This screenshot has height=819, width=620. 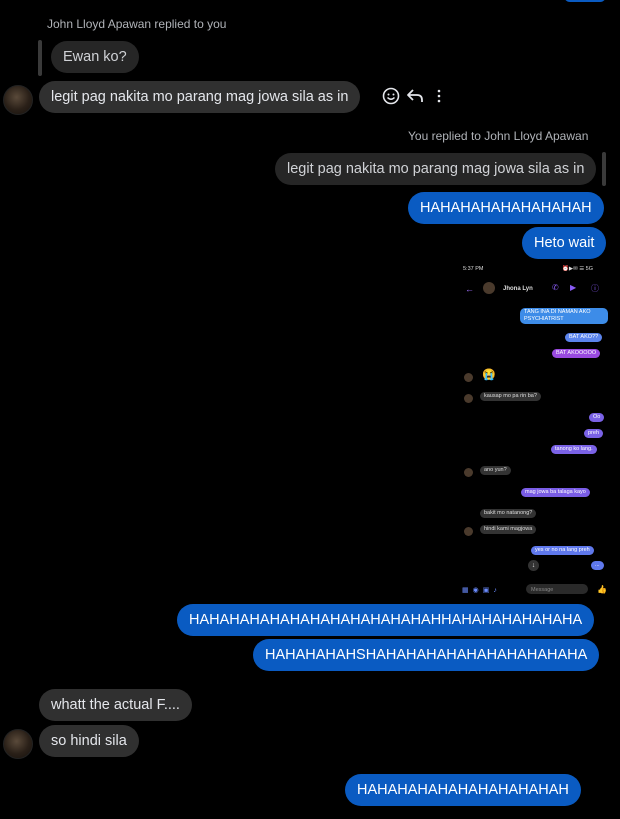 I want to click on outgoing-message: Heto wait, so click(x=564, y=243).